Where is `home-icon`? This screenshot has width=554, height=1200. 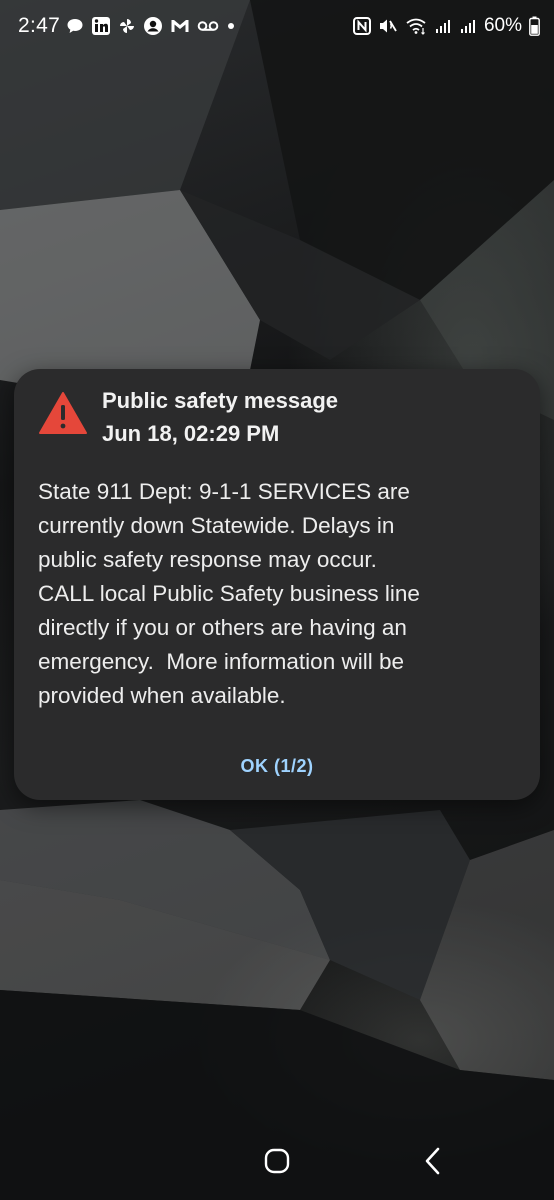 home-icon is located at coordinates (277, 1161).